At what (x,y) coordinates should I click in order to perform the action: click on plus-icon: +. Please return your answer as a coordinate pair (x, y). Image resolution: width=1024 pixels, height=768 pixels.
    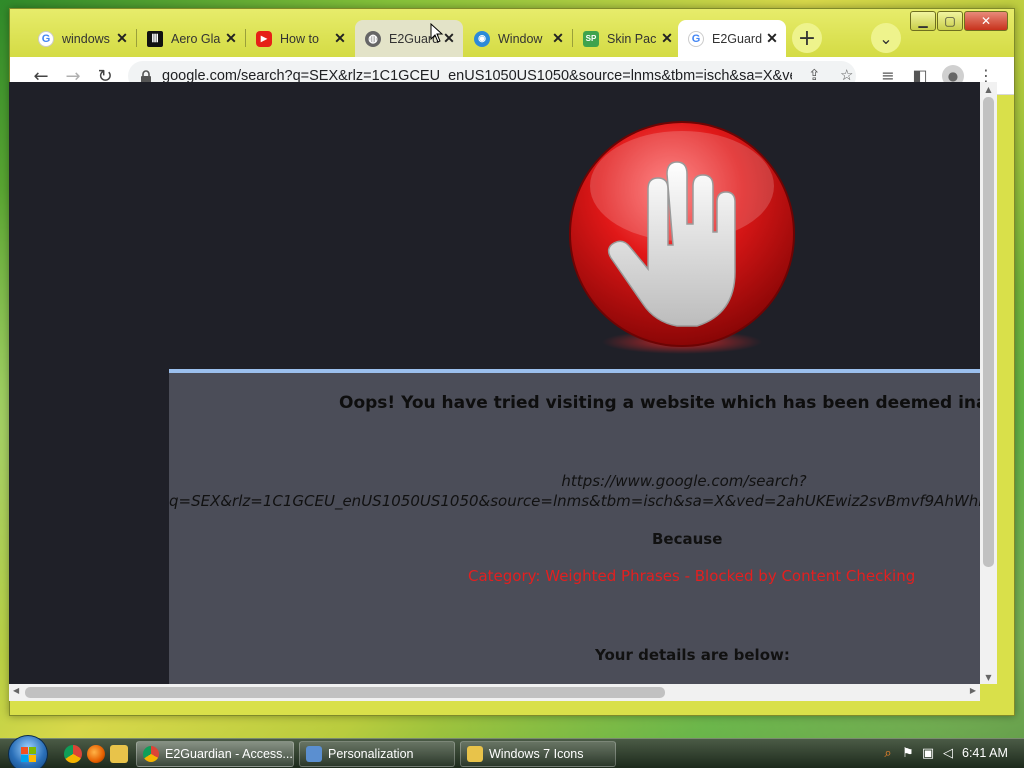
    Looking at the image, I should click on (807, 38).